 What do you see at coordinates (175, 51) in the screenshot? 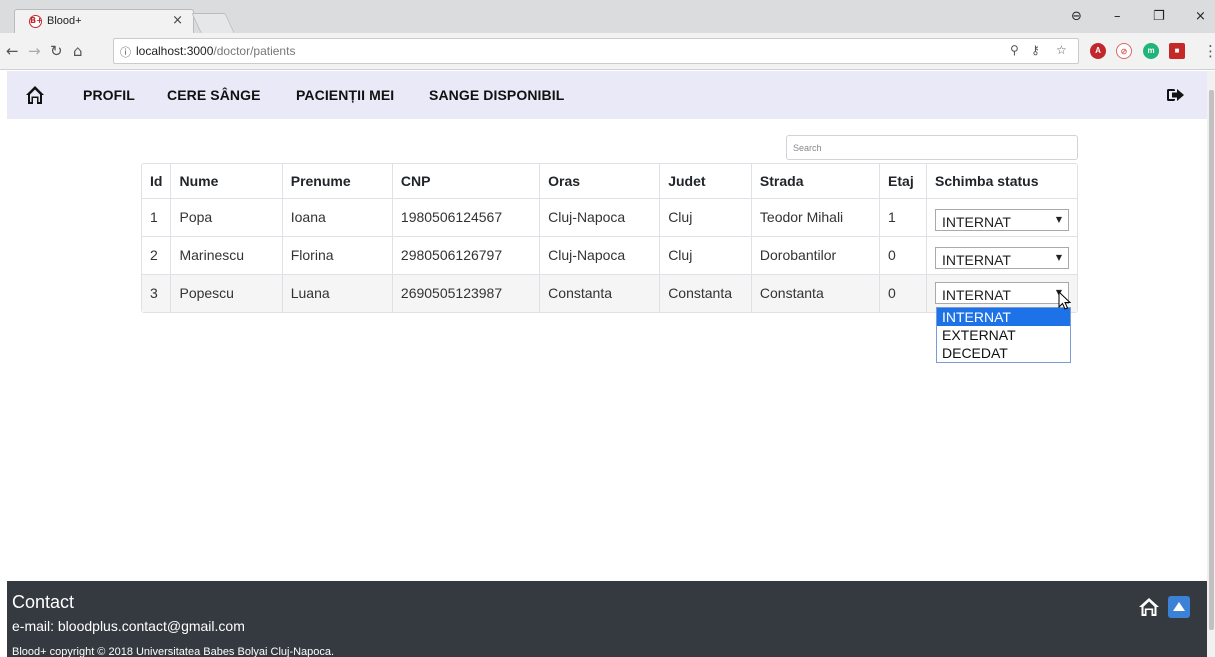
I see `url-host: localhost:3000` at bounding box center [175, 51].